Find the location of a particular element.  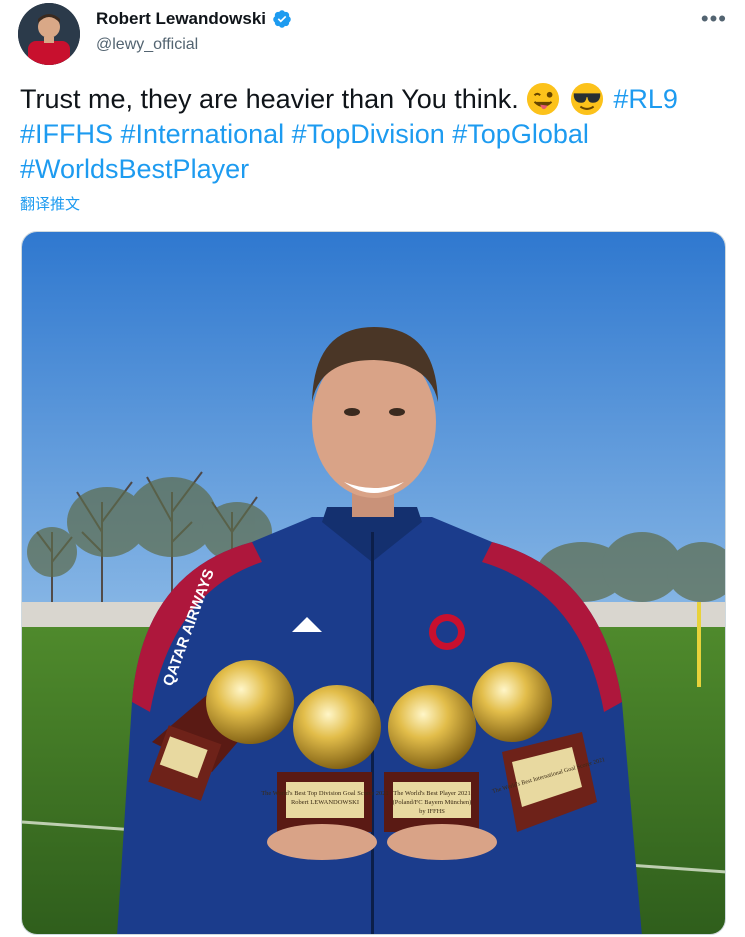

sunglasses-emoji-icon is located at coordinates (586, 99).